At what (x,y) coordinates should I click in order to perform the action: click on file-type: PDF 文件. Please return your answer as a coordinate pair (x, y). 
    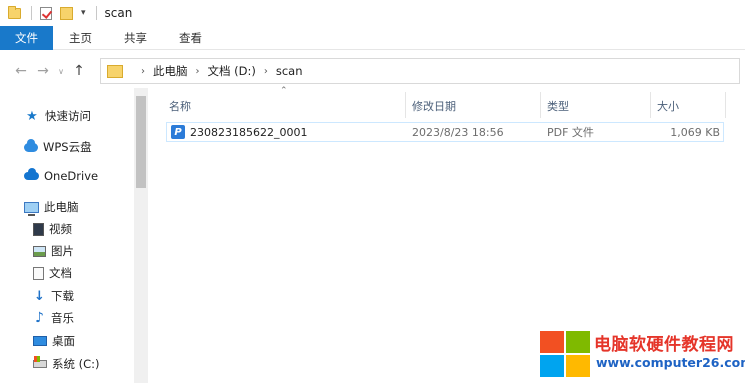
    Looking at the image, I should click on (570, 132).